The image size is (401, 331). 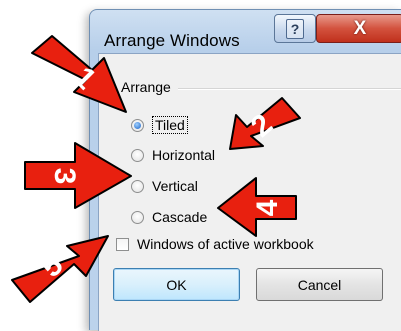 What do you see at coordinates (64, 176) in the screenshot?
I see `annotation-number-3: 3` at bounding box center [64, 176].